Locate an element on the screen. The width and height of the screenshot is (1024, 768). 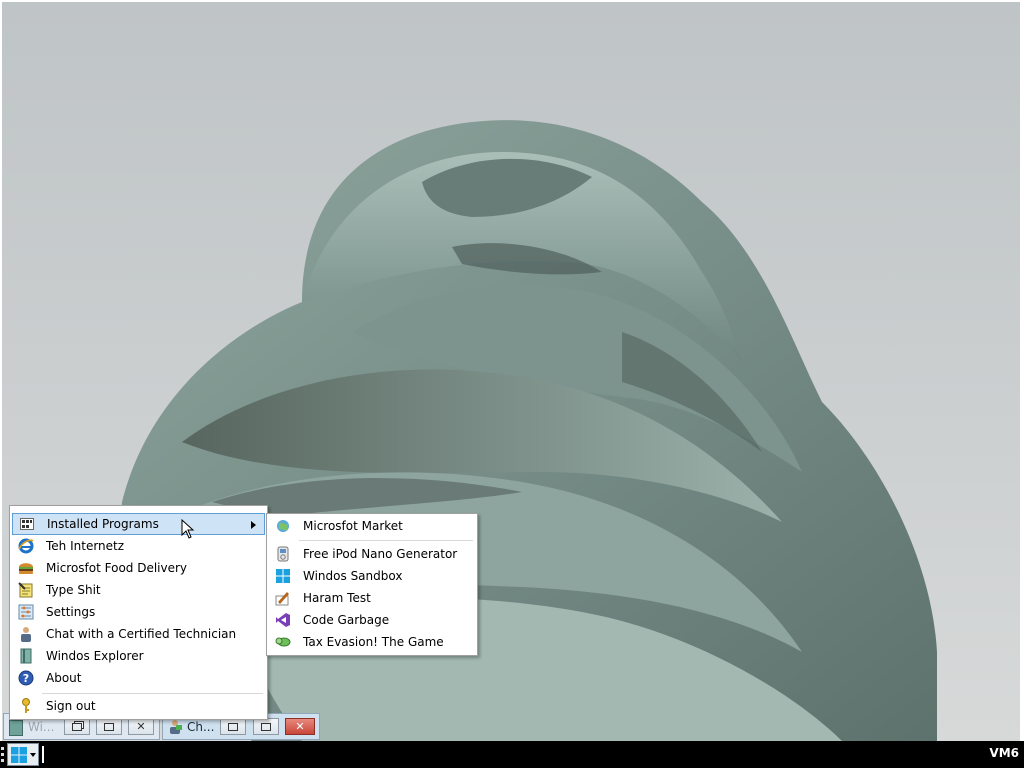
ipod-icon is located at coordinates (283, 554).